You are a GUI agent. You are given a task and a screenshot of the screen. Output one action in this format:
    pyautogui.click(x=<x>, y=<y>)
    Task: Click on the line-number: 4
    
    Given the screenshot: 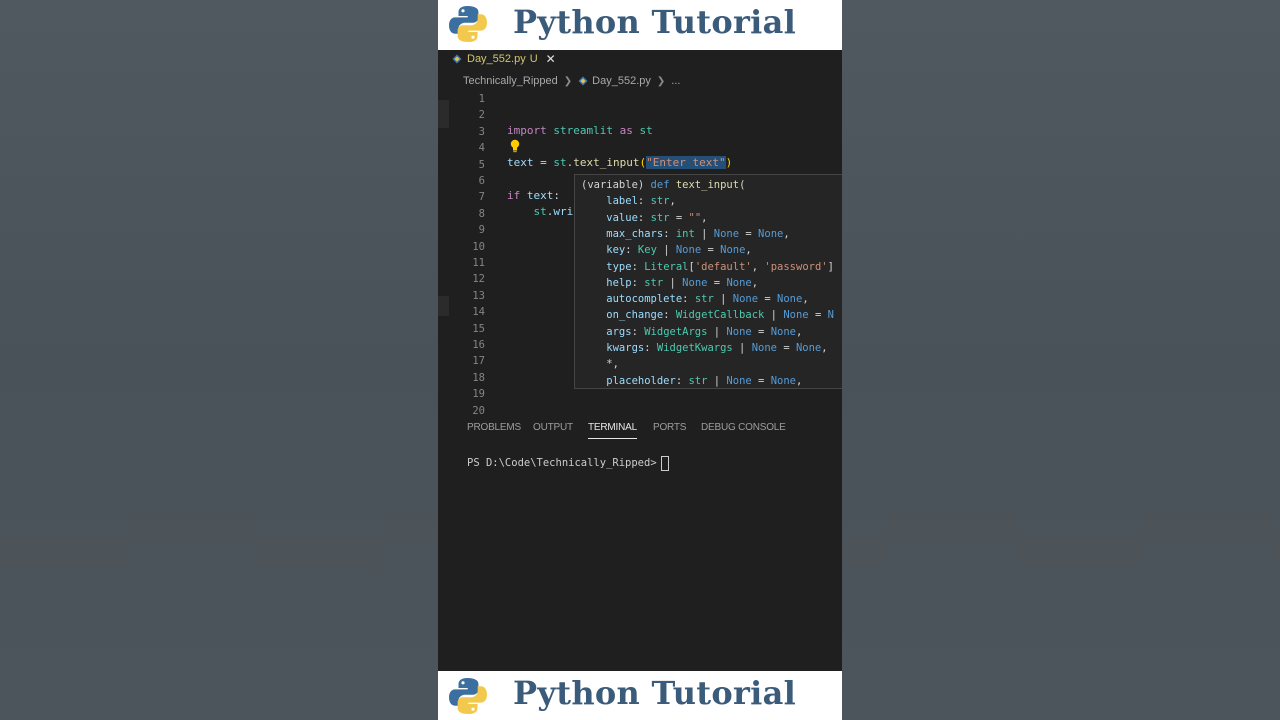 What is the action you would take?
    pyautogui.click(x=481, y=148)
    